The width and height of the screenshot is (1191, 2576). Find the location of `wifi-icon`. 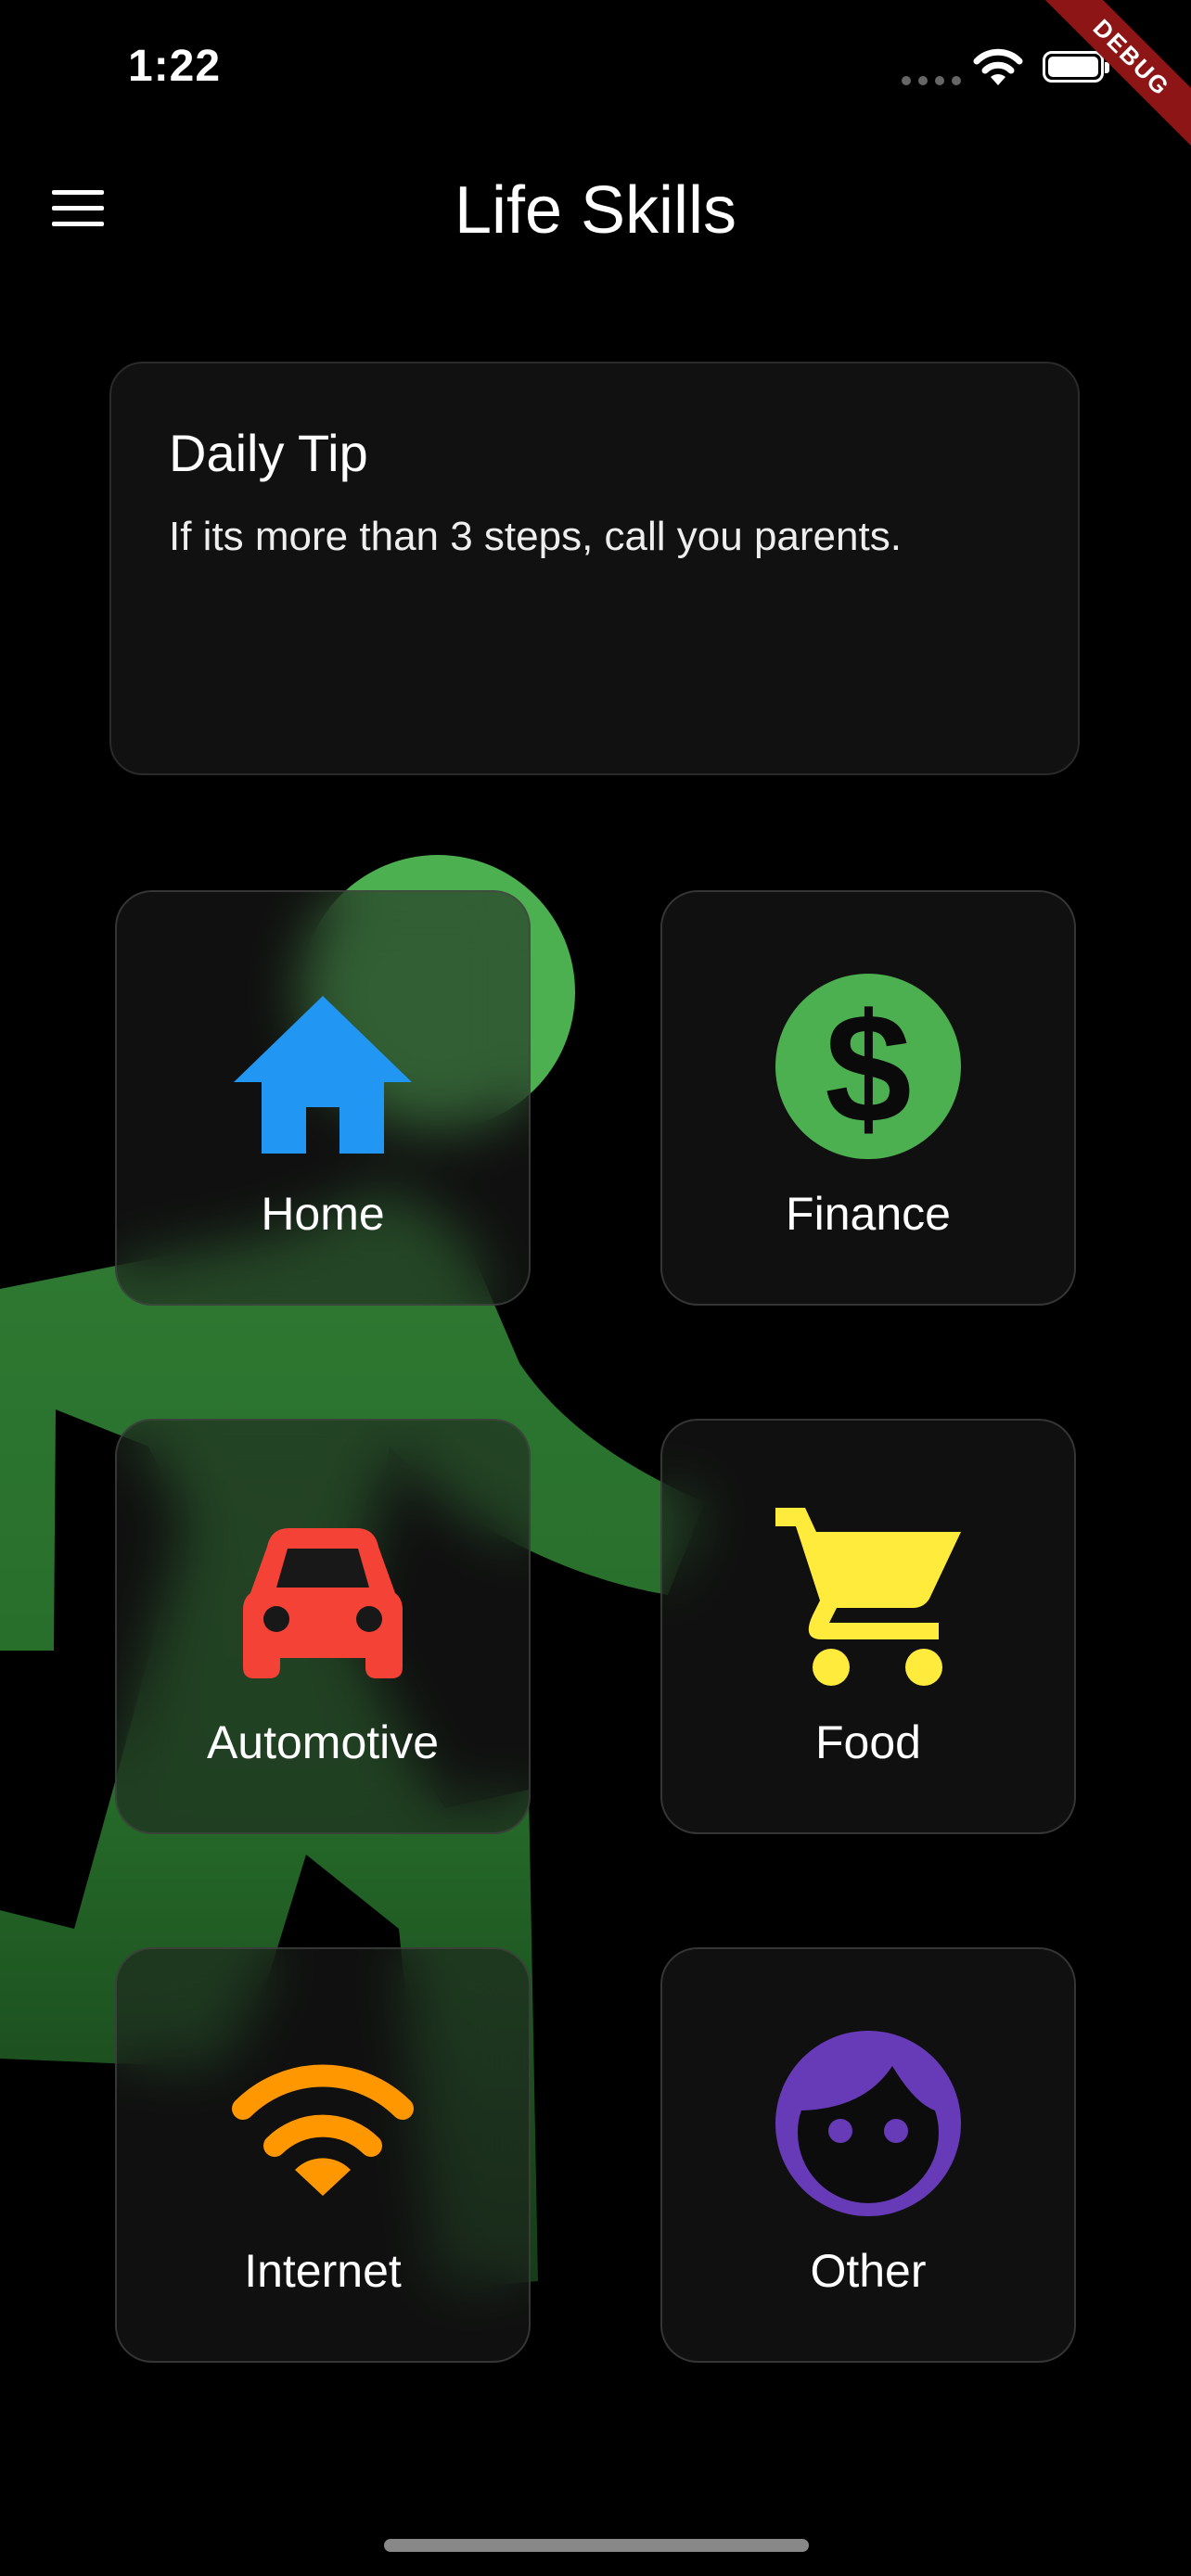

wifi-icon is located at coordinates (323, 2130).